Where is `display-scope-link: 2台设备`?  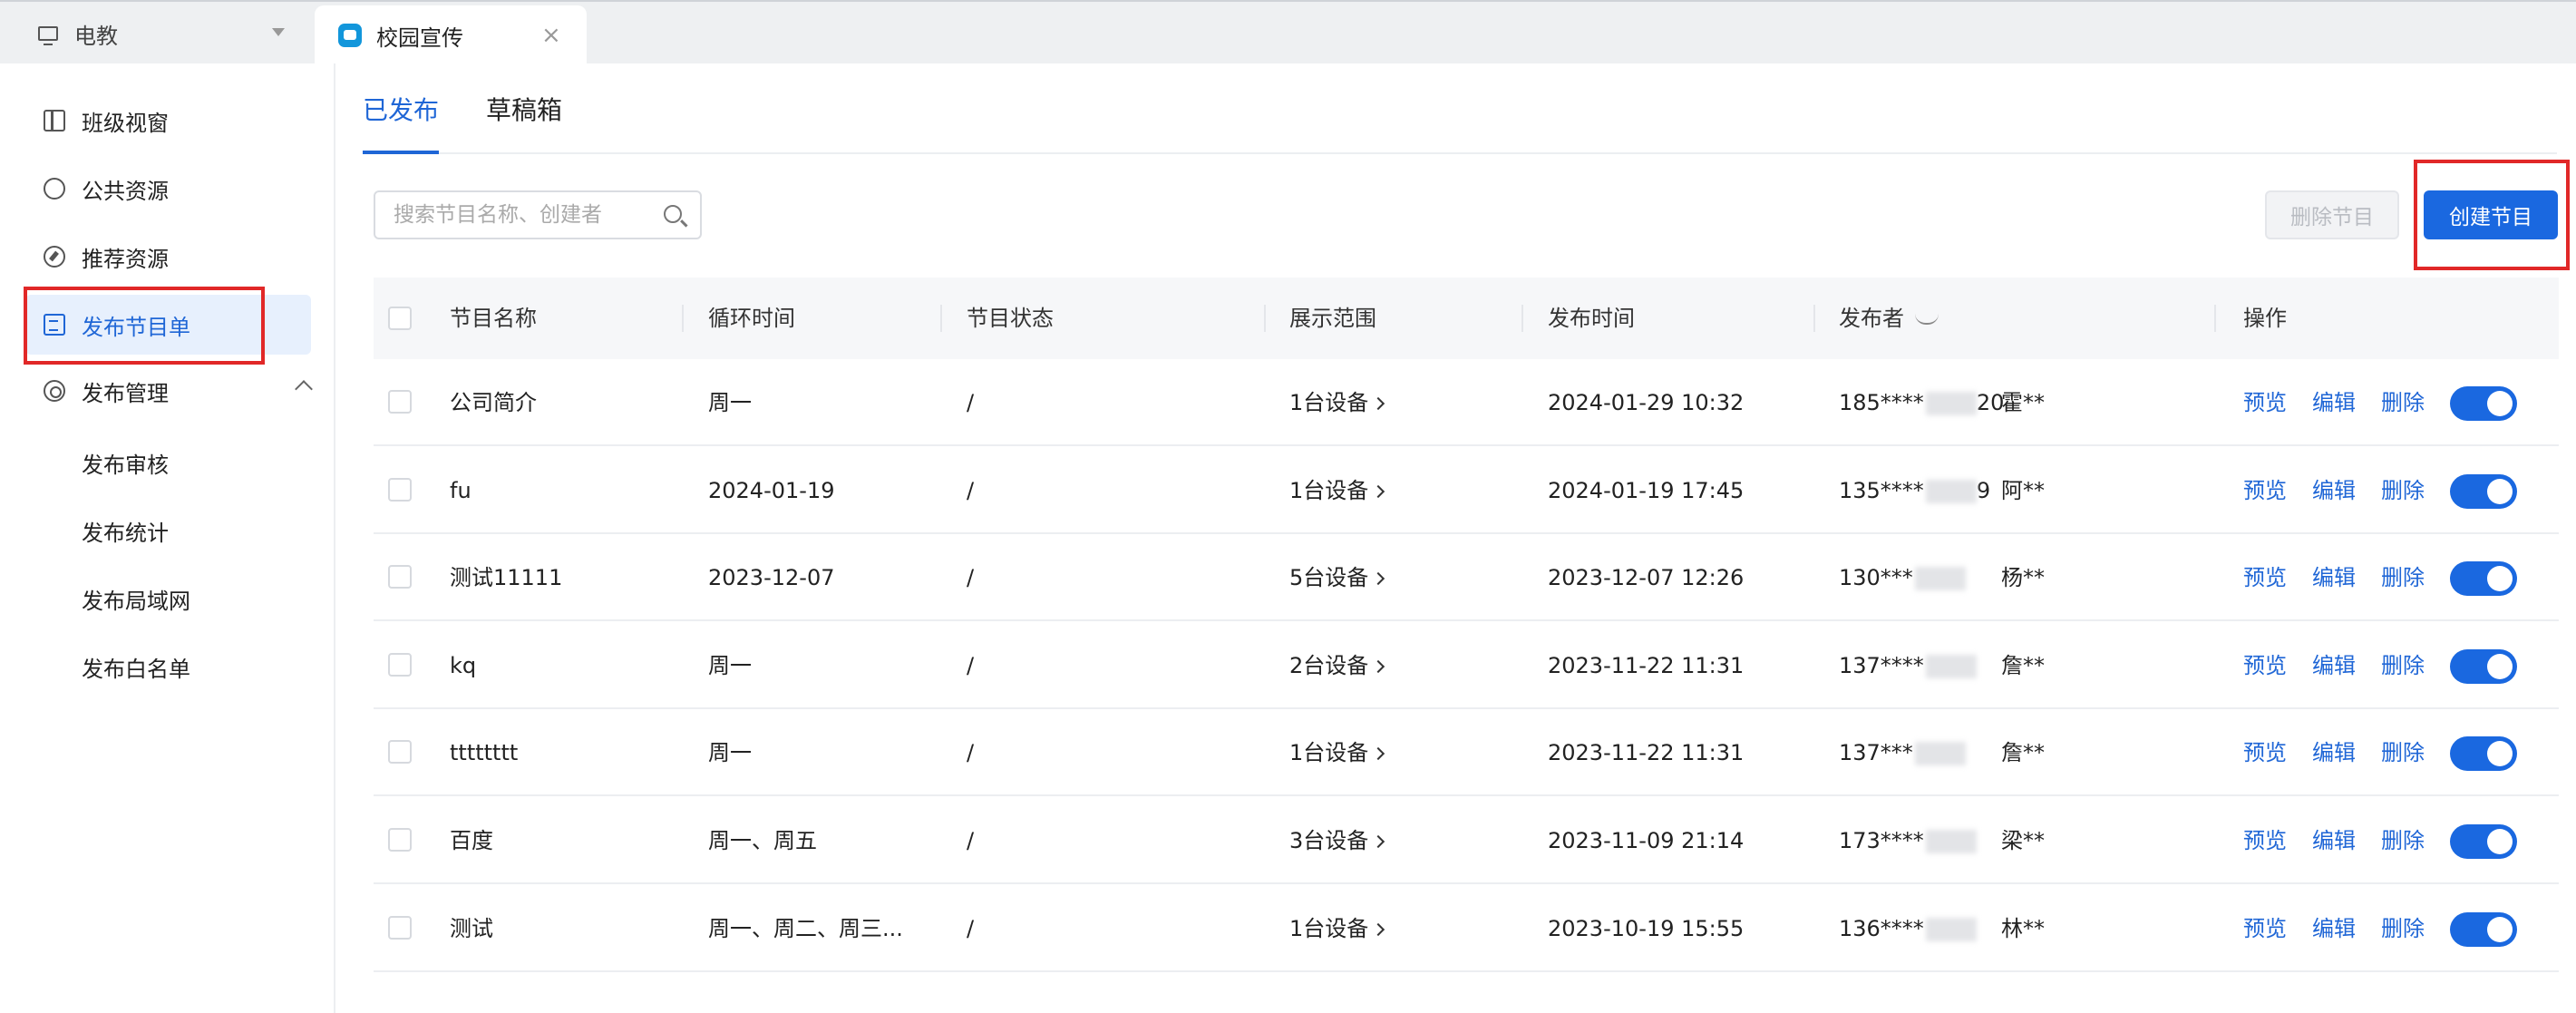
display-scope-link: 2台设备 is located at coordinates (1337, 665).